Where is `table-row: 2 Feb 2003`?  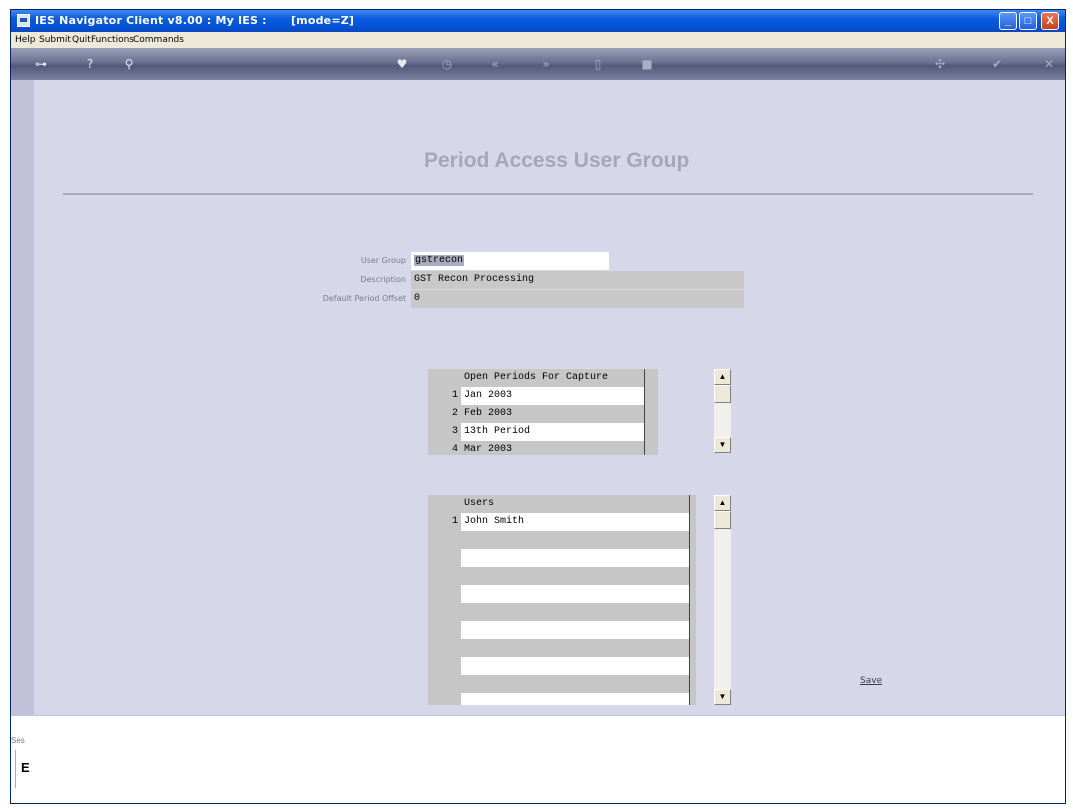
table-row: 2 Feb 2003 is located at coordinates (543, 414).